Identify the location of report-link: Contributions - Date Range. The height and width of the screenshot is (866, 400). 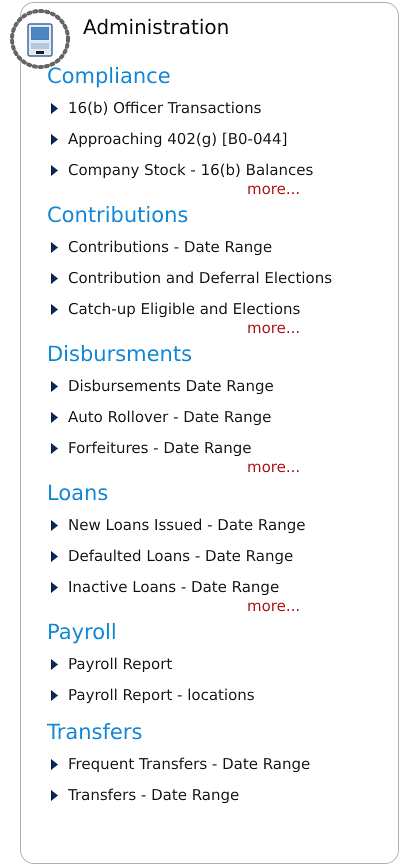
(159, 247).